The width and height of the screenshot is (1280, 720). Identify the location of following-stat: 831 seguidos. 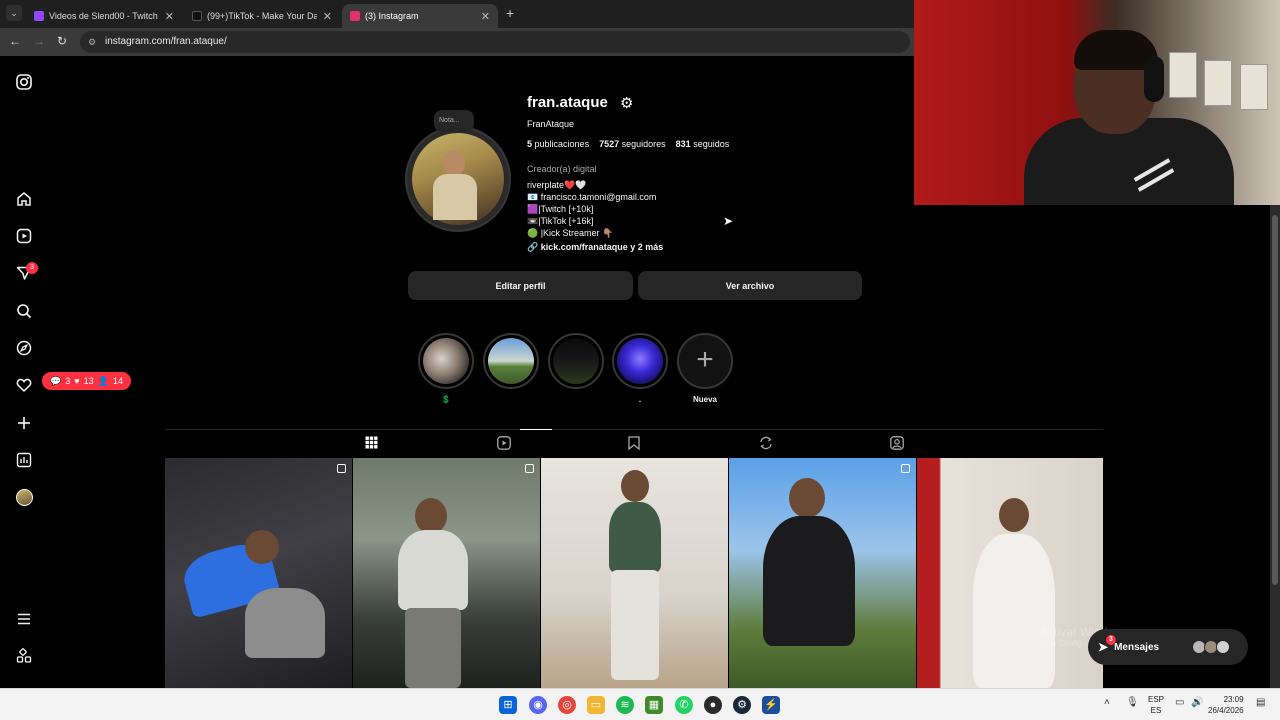
(703, 144).